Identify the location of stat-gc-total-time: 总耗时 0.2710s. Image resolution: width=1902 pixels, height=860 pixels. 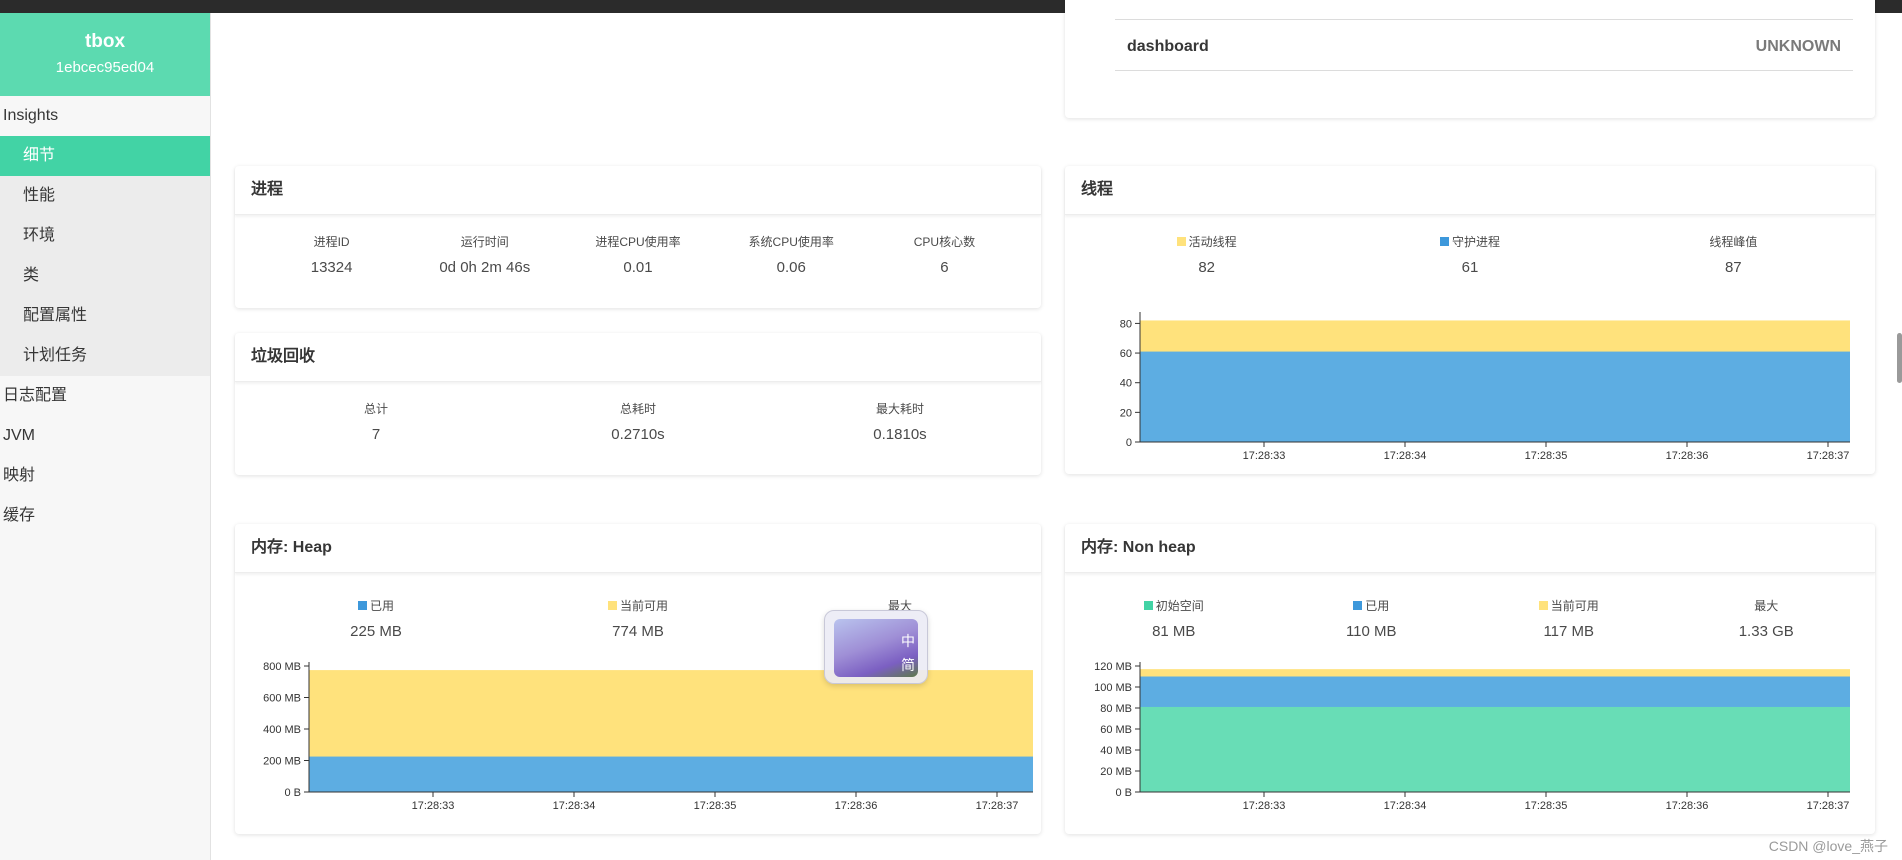
(638, 422).